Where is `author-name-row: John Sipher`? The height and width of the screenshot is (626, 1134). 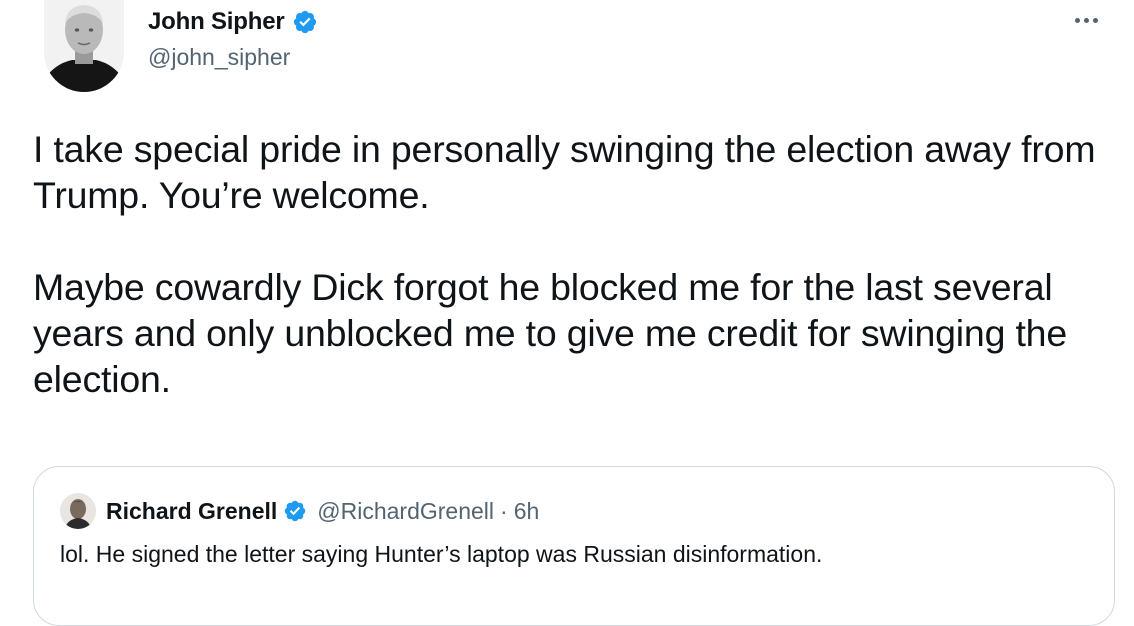 author-name-row: John Sipher is located at coordinates (233, 22).